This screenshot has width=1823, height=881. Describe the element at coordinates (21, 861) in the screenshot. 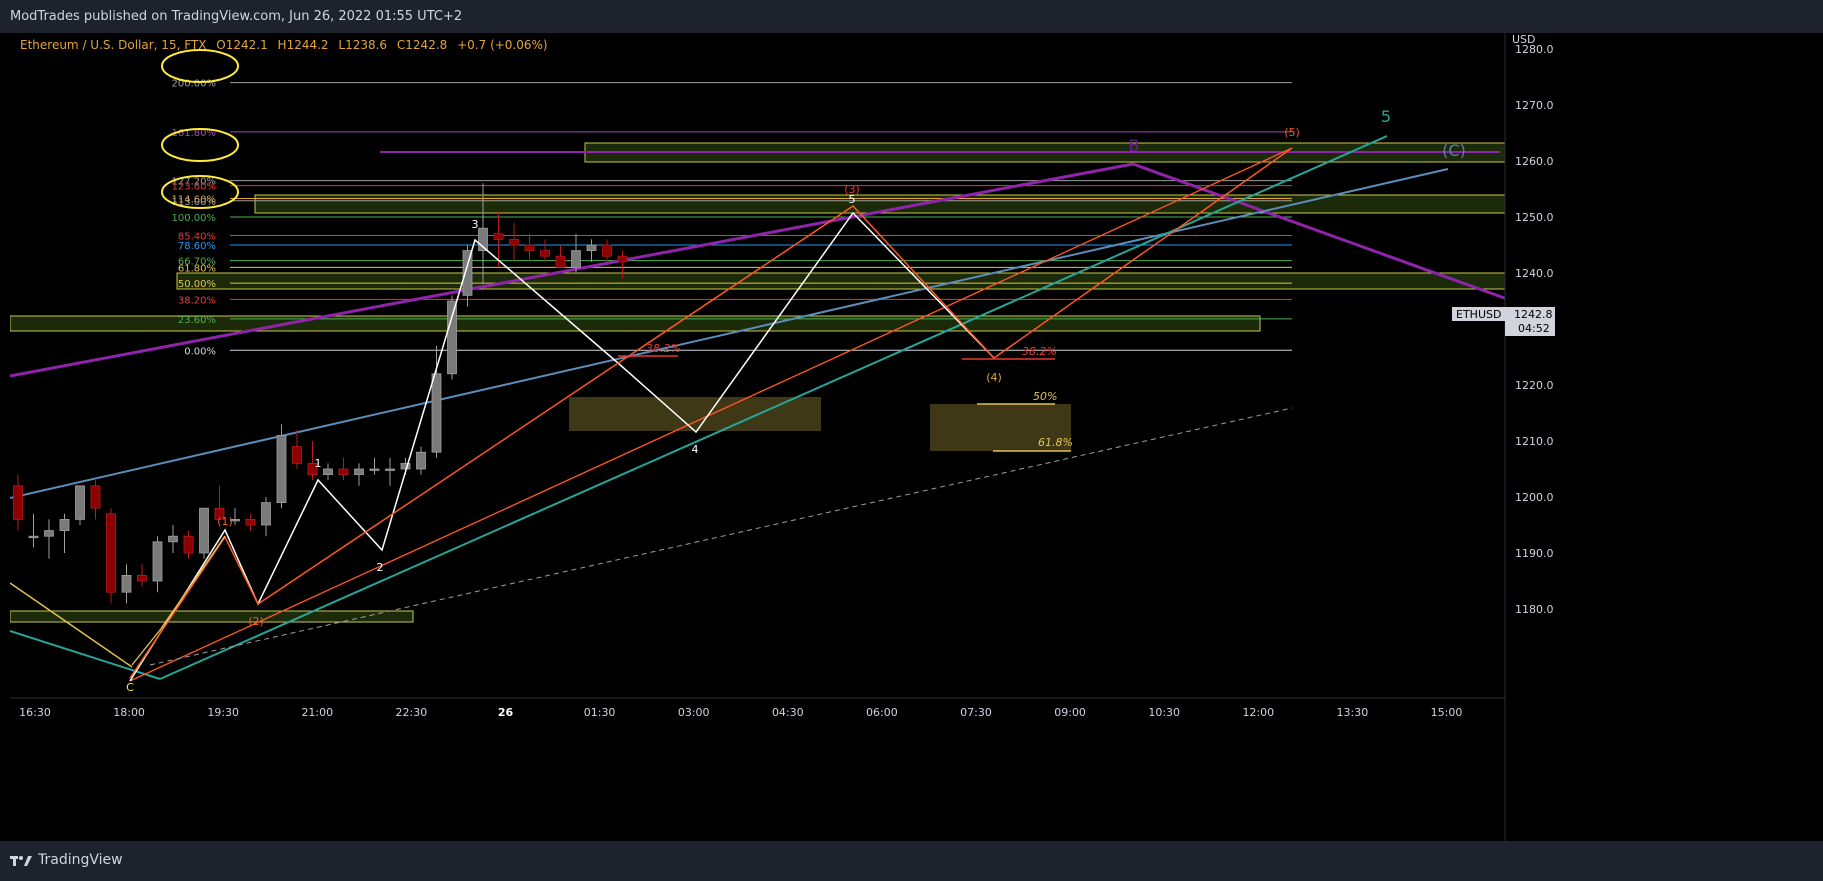

I see `tradingview-logo-icon` at that location.